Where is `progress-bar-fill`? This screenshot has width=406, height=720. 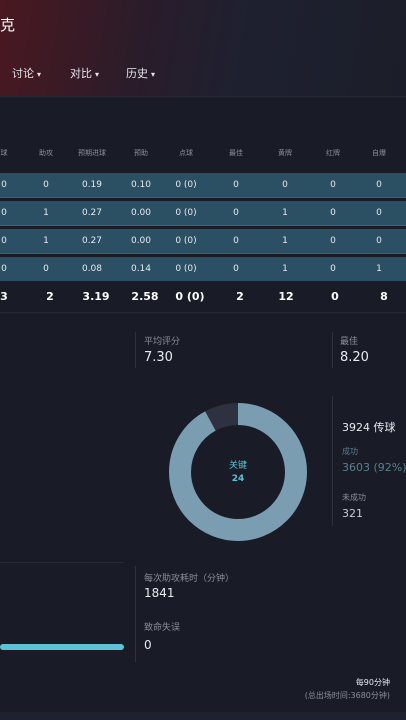 progress-bar-fill is located at coordinates (62, 647).